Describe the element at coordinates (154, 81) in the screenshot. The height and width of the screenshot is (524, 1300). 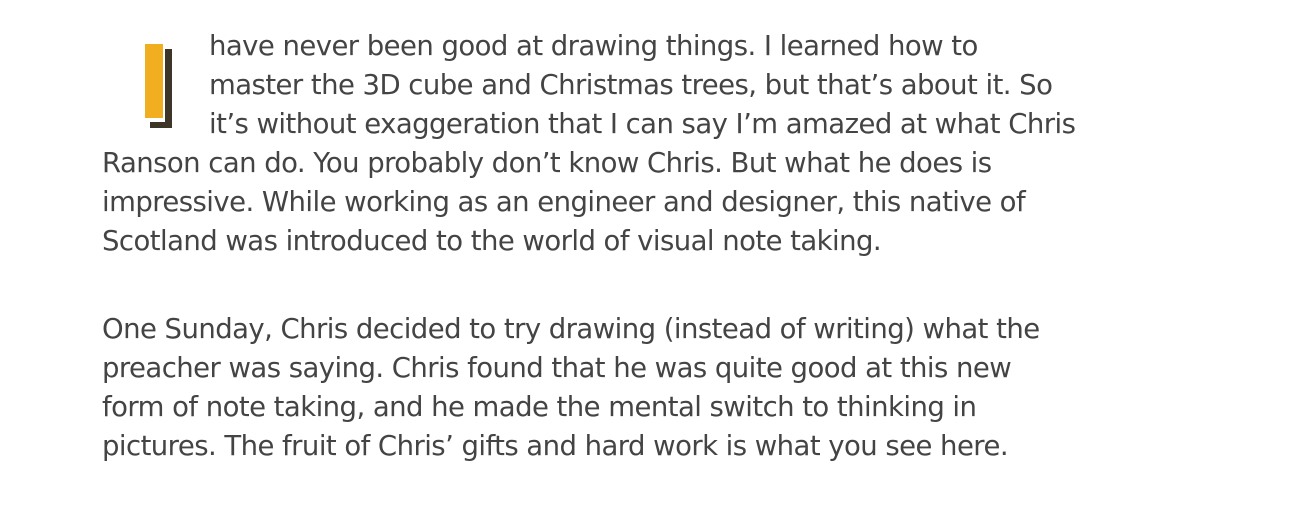
I see `drop-cap-bar` at that location.